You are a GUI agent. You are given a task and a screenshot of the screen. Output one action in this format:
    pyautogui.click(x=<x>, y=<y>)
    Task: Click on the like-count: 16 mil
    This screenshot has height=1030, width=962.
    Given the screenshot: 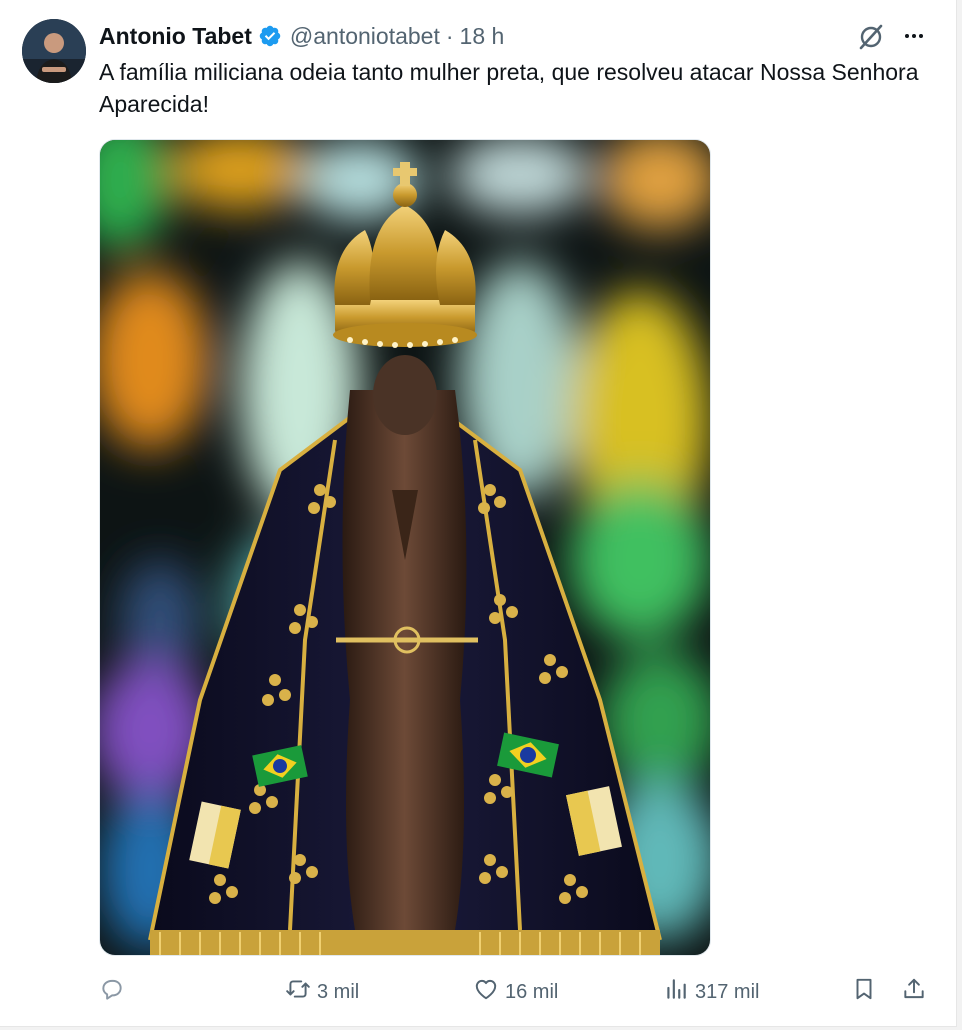 What is the action you would take?
    pyautogui.click(x=532, y=991)
    